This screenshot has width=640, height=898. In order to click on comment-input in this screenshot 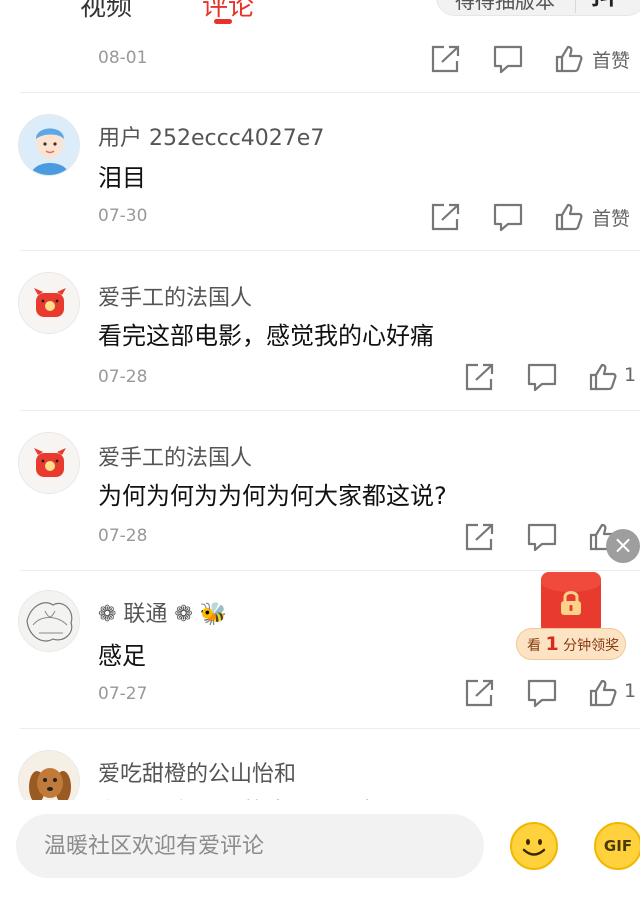, I will do `click(254, 846)`.